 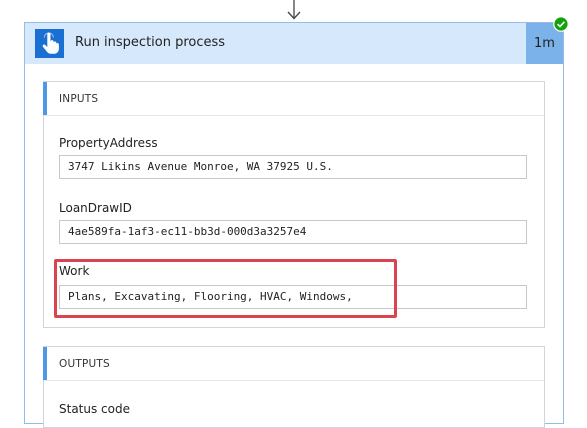 I want to click on outputs-section-title: OUTPUTS, so click(x=84, y=364).